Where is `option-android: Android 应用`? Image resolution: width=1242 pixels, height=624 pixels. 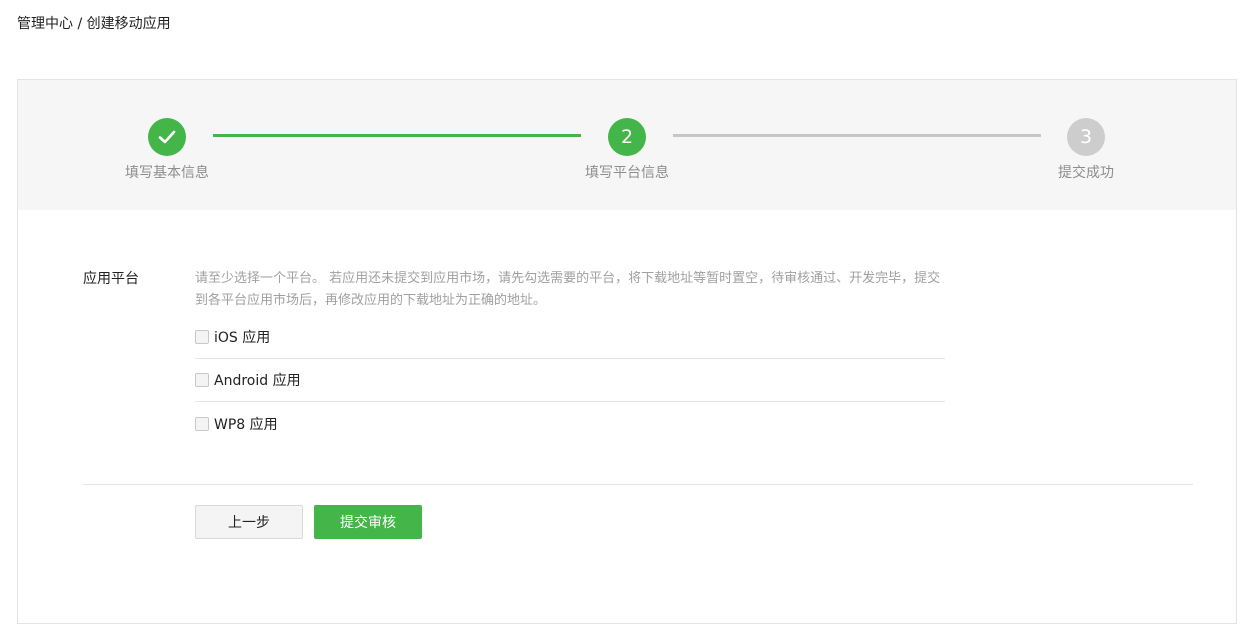
option-android: Android 应用 is located at coordinates (570, 380).